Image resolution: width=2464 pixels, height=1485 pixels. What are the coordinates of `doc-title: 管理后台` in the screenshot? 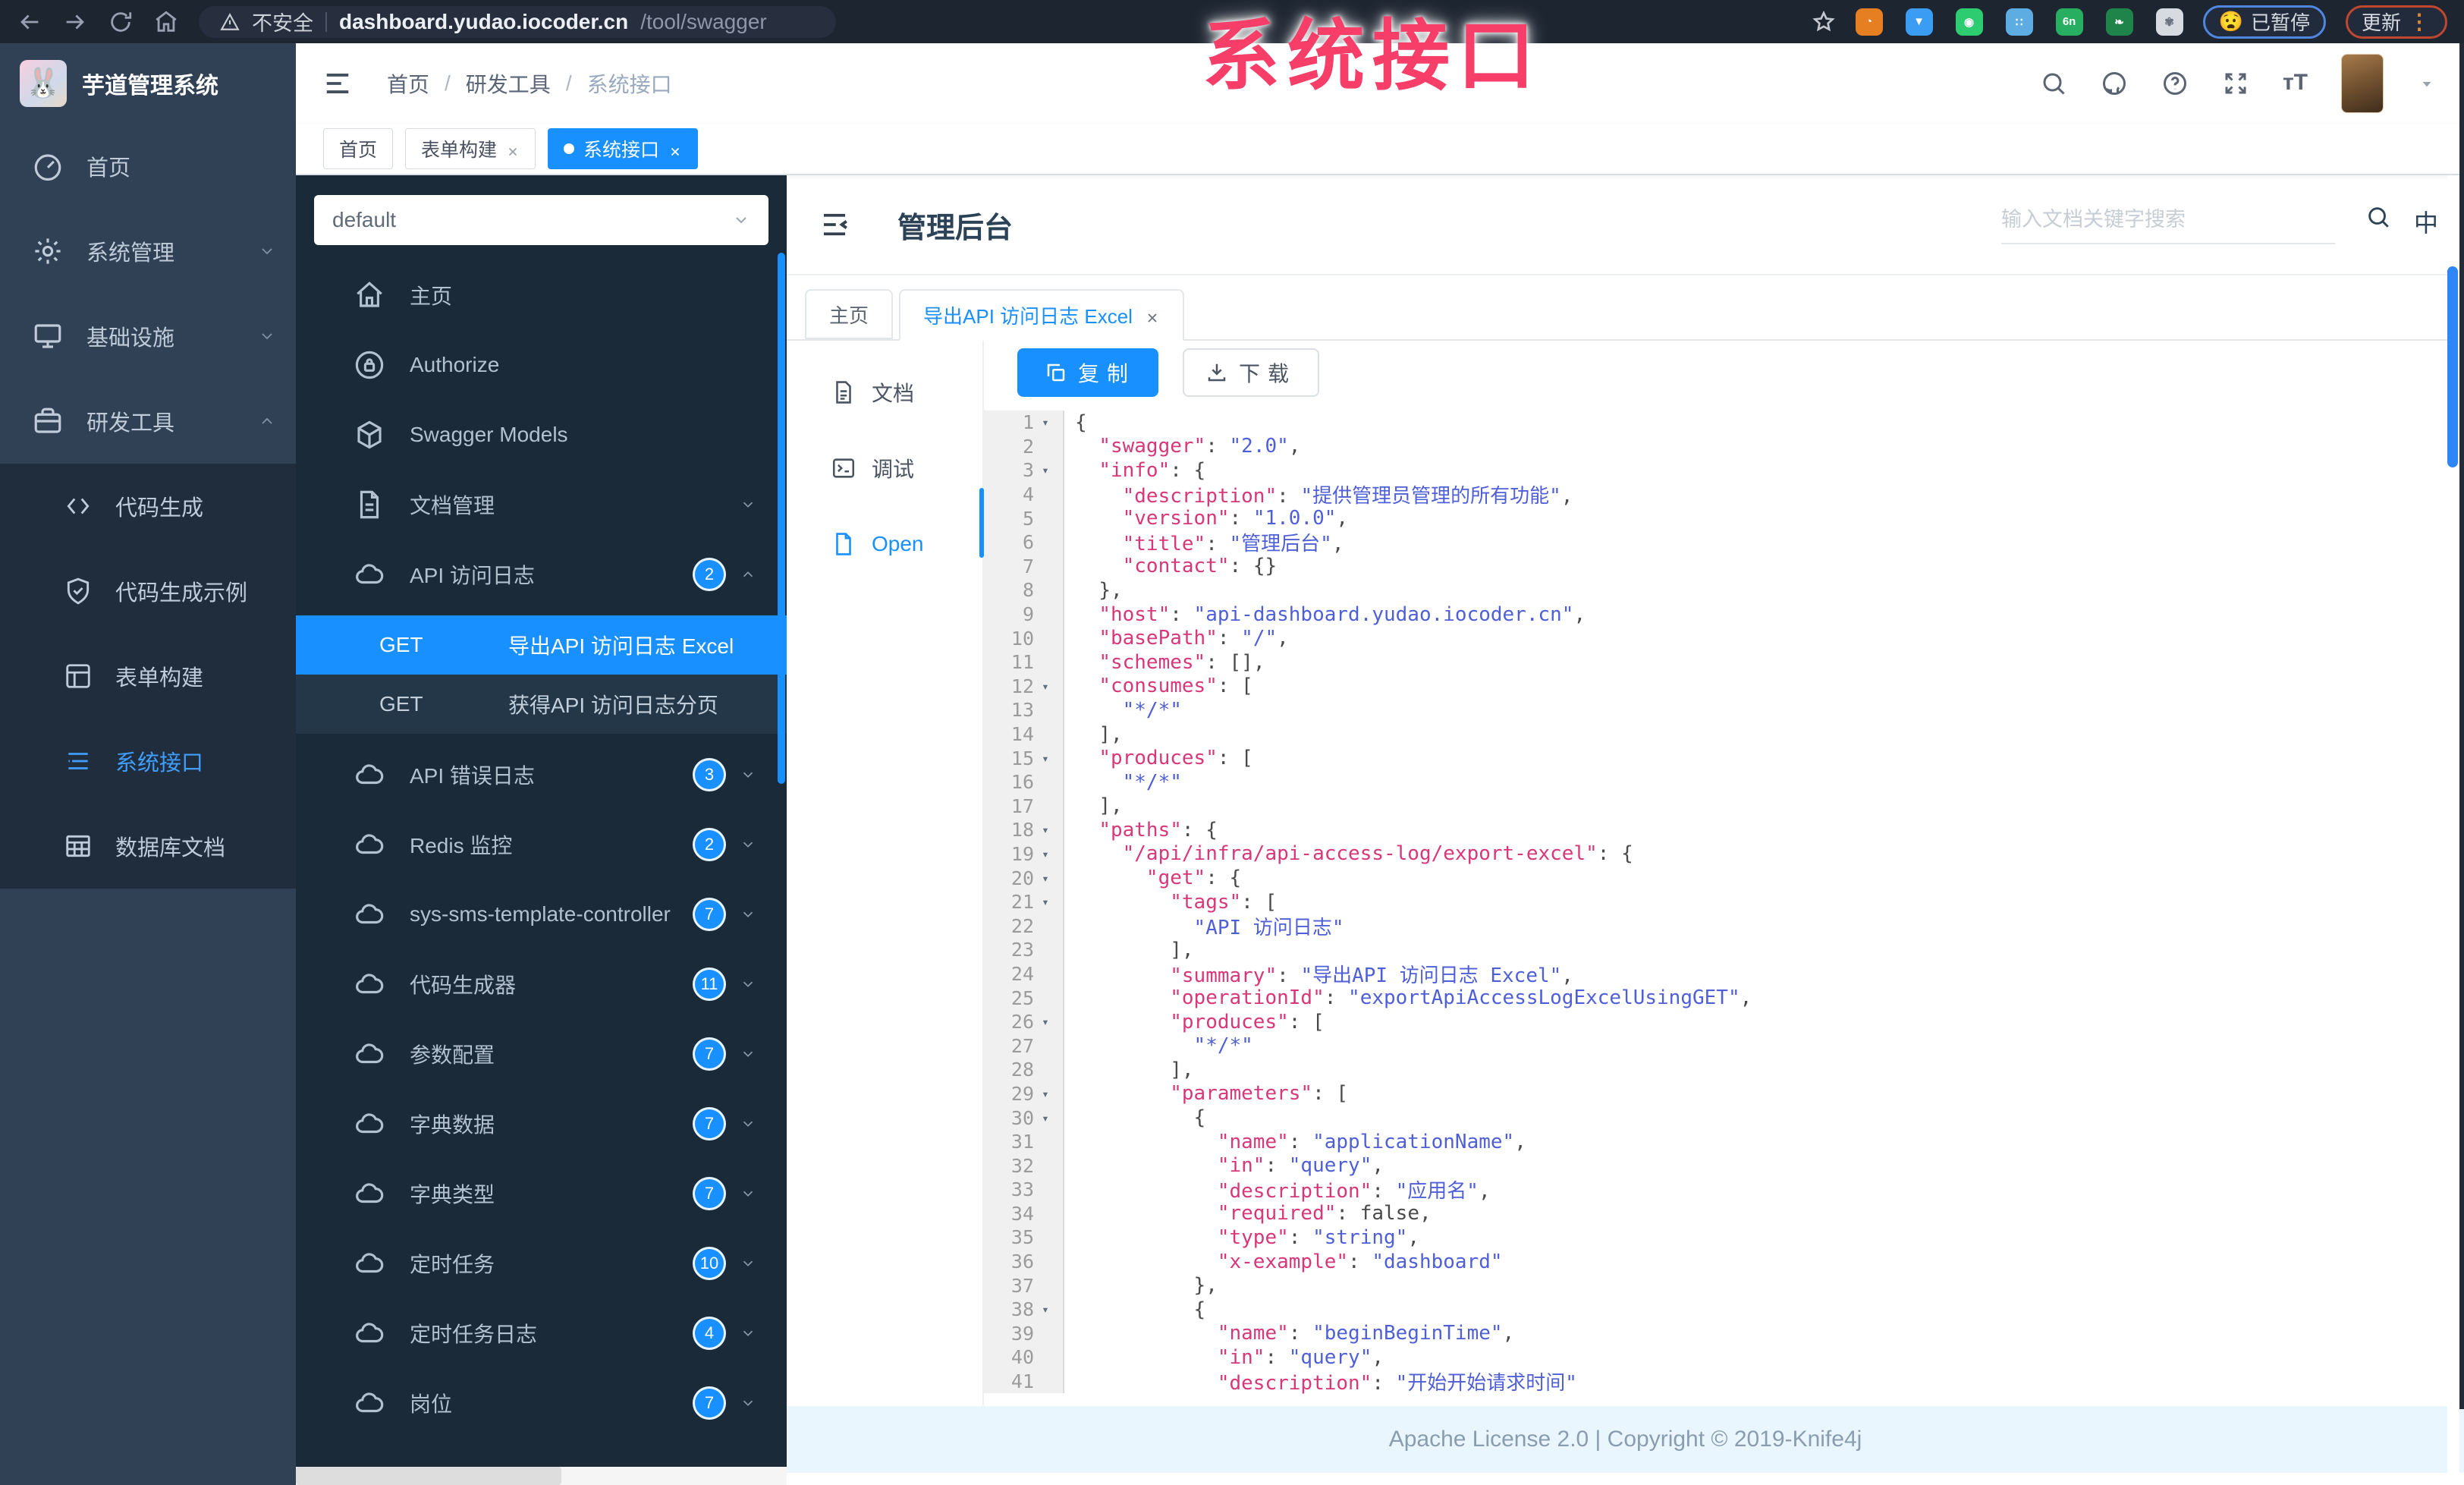 It's located at (955, 228).